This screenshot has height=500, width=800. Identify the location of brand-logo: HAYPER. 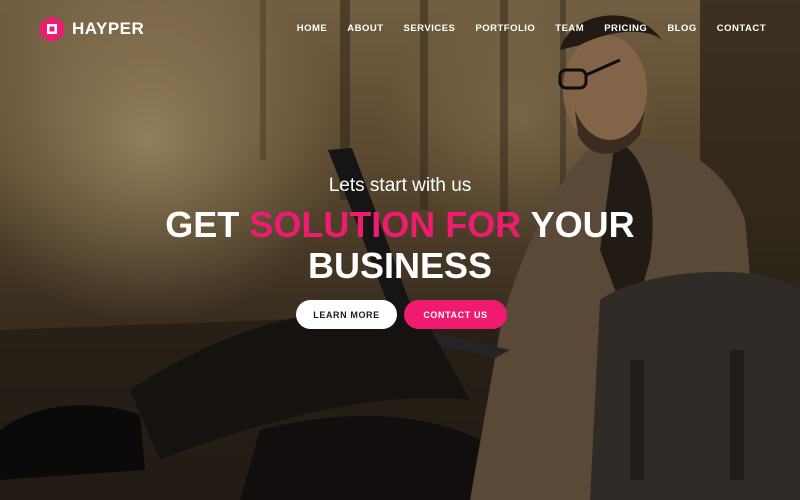
(91, 29).